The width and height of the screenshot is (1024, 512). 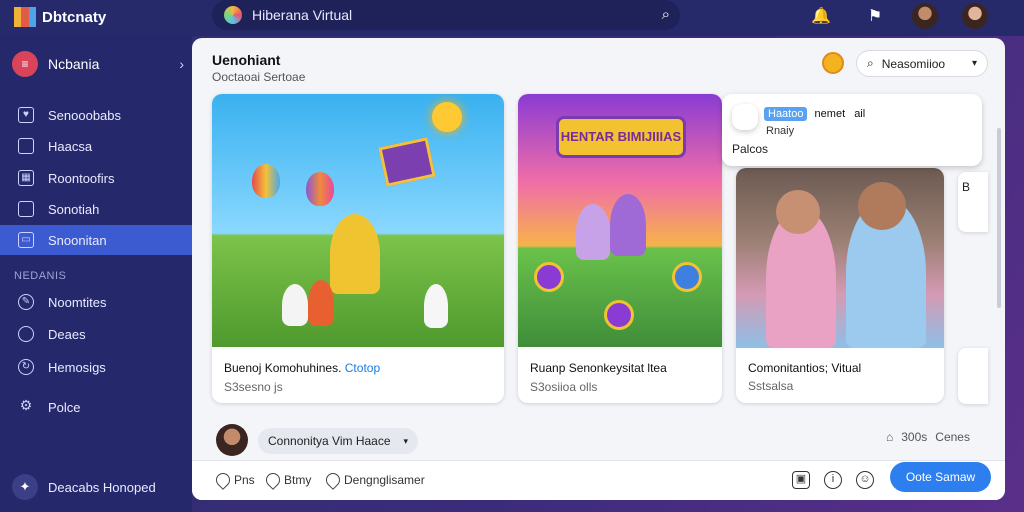 I want to click on game-banner: HENTAR BIMIJIIIAS, so click(x=621, y=137).